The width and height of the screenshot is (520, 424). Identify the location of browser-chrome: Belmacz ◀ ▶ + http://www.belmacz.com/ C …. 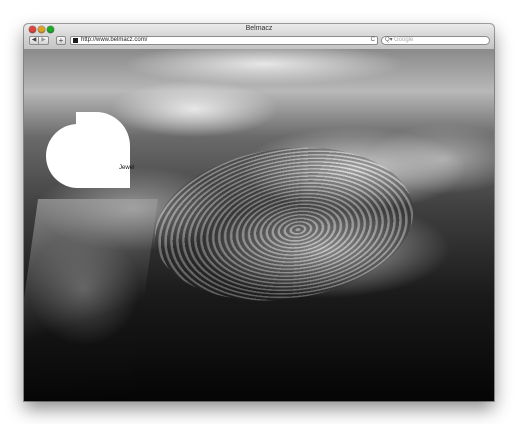
(259, 37).